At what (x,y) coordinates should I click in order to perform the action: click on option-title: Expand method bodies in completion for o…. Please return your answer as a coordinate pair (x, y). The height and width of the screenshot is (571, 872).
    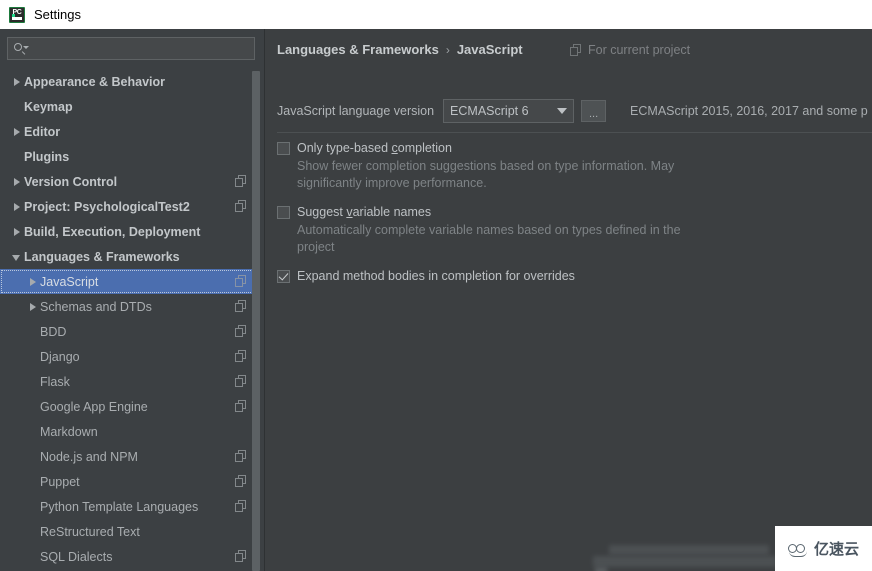
    Looking at the image, I should click on (436, 276).